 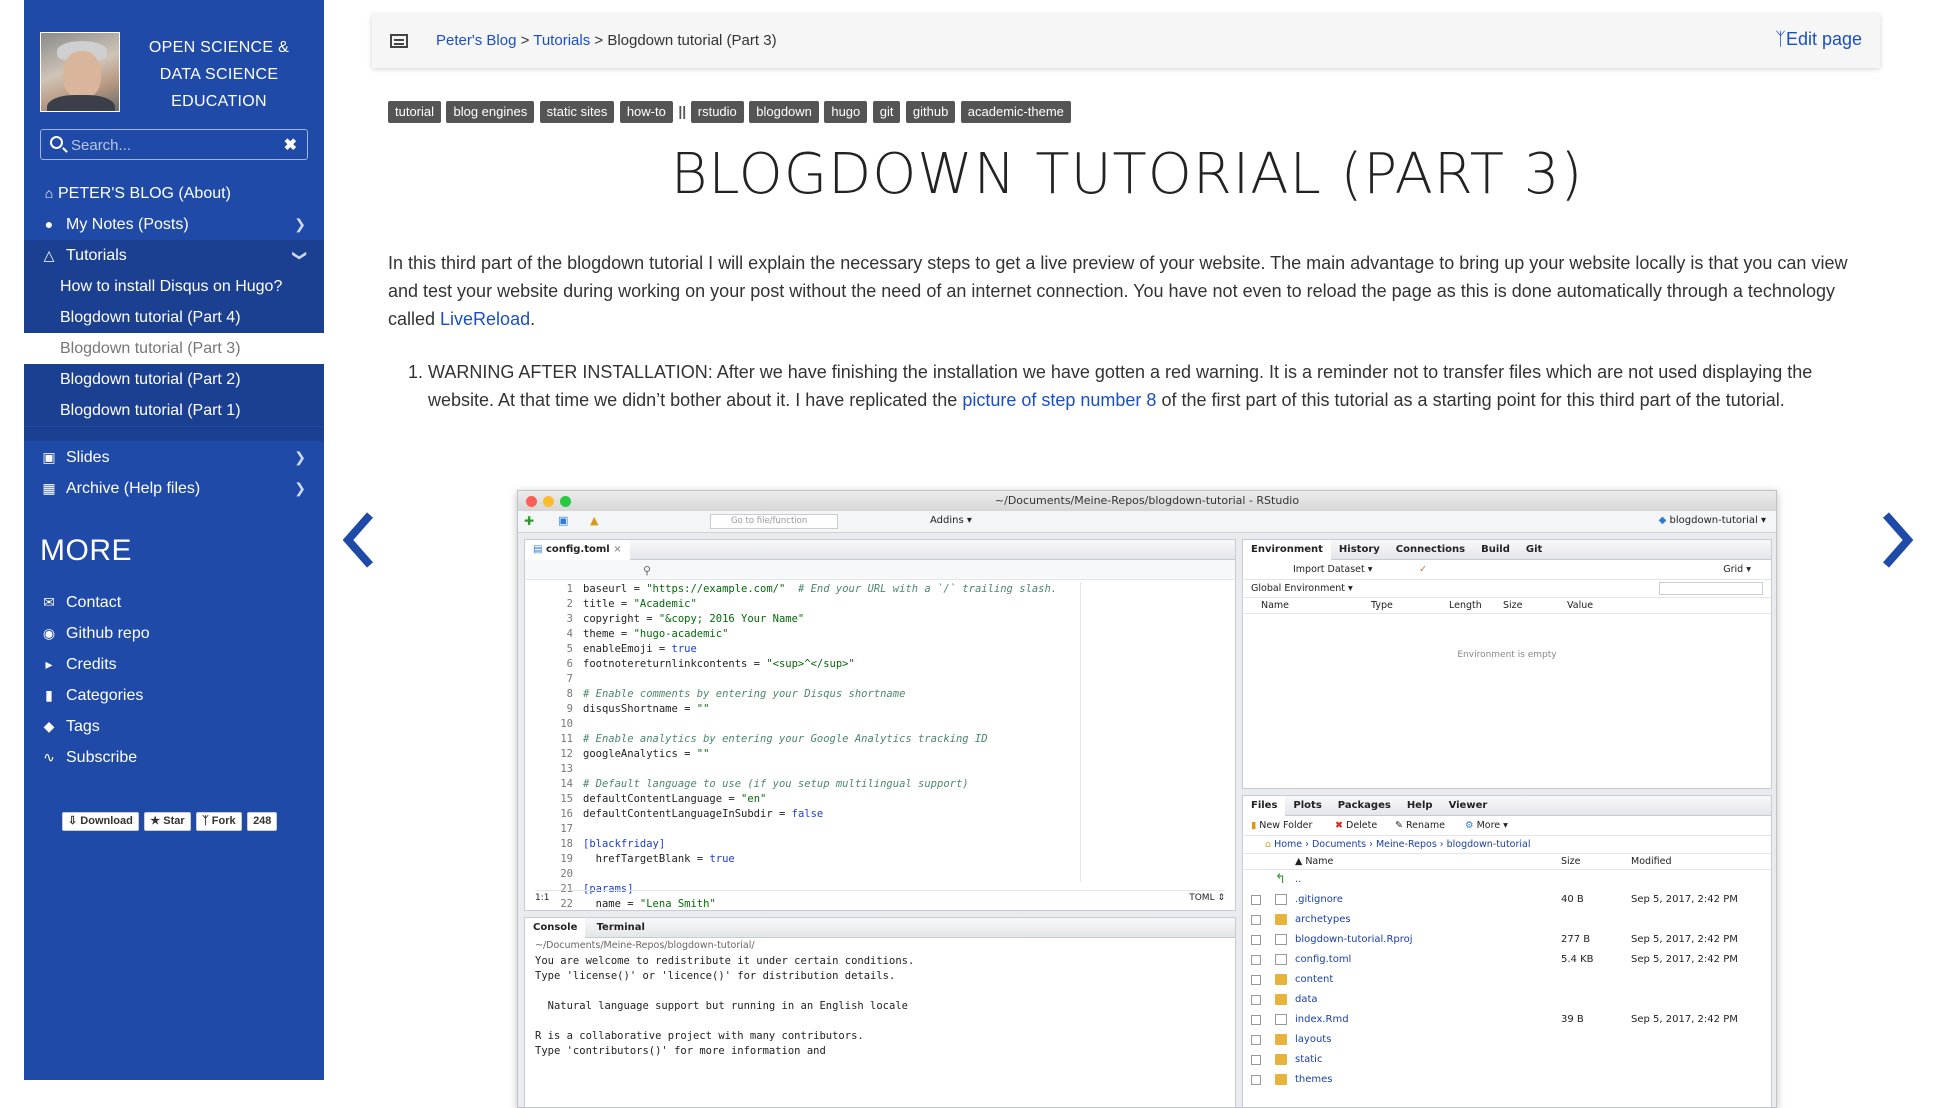 What do you see at coordinates (1307, 806) in the screenshot?
I see `tab-plots: Plots` at bounding box center [1307, 806].